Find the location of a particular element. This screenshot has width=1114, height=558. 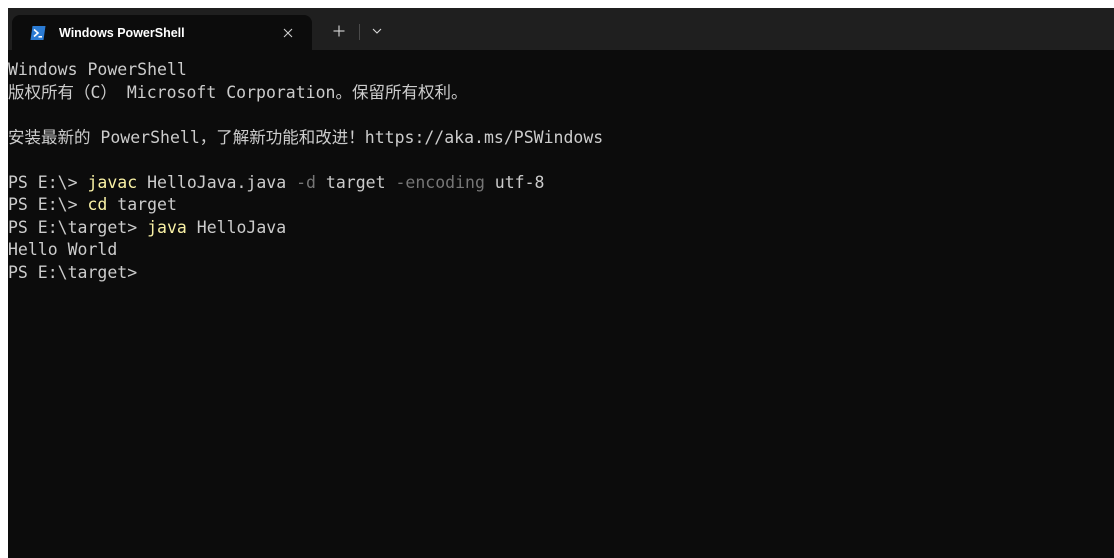

command-line-cd: PS E:\> cd target is located at coordinates (561, 205).